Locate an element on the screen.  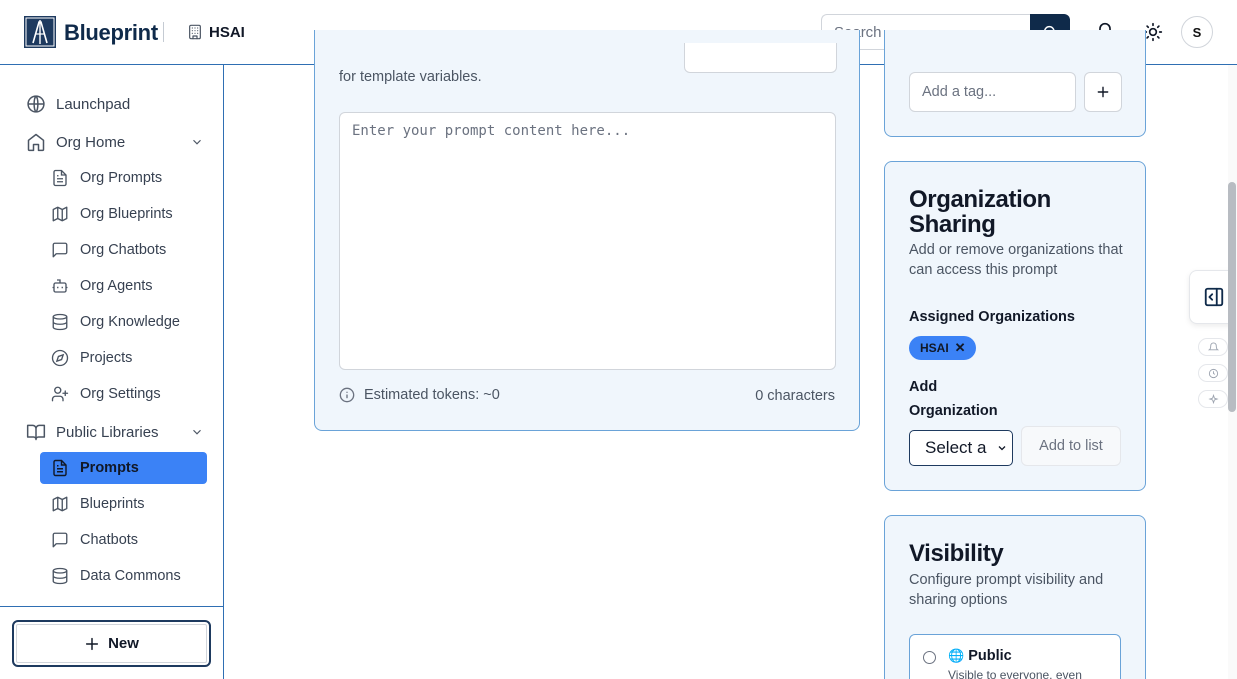
clock-icon is located at coordinates (1213, 373).